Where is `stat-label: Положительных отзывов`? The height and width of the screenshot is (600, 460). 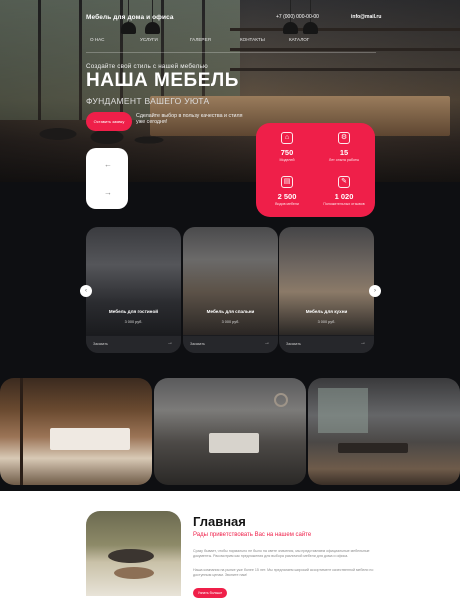 stat-label: Положительных отзывов is located at coordinates (344, 204).